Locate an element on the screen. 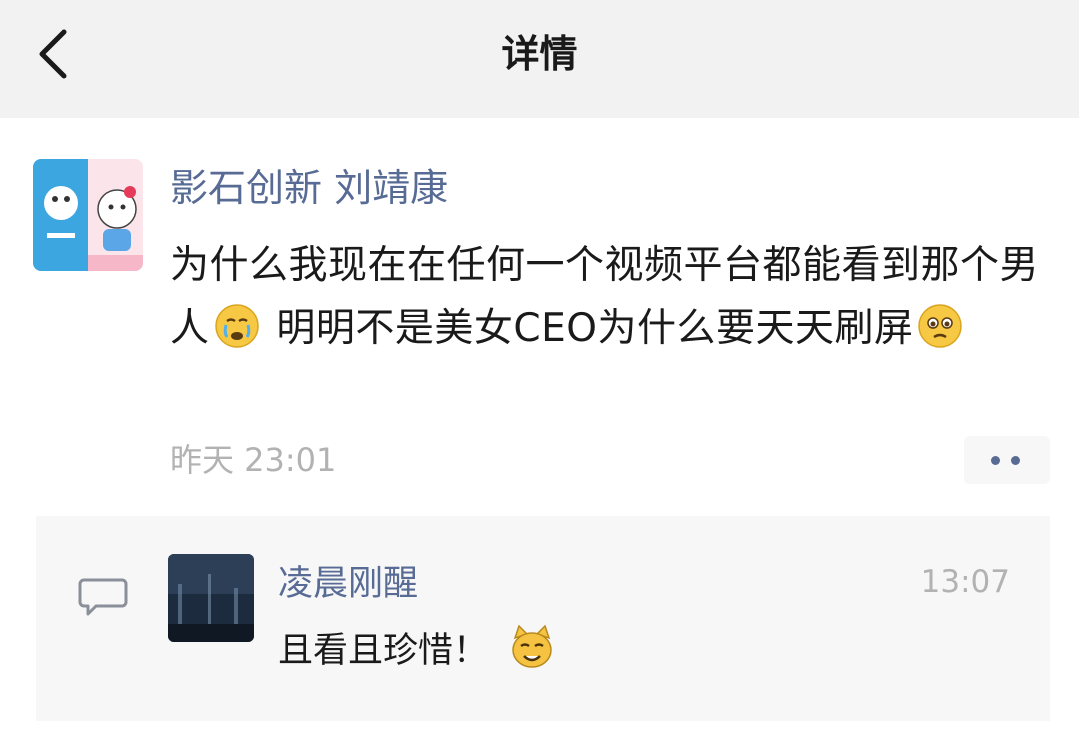  commenter-name: 凌晨刚醒 is located at coordinates (348, 584).